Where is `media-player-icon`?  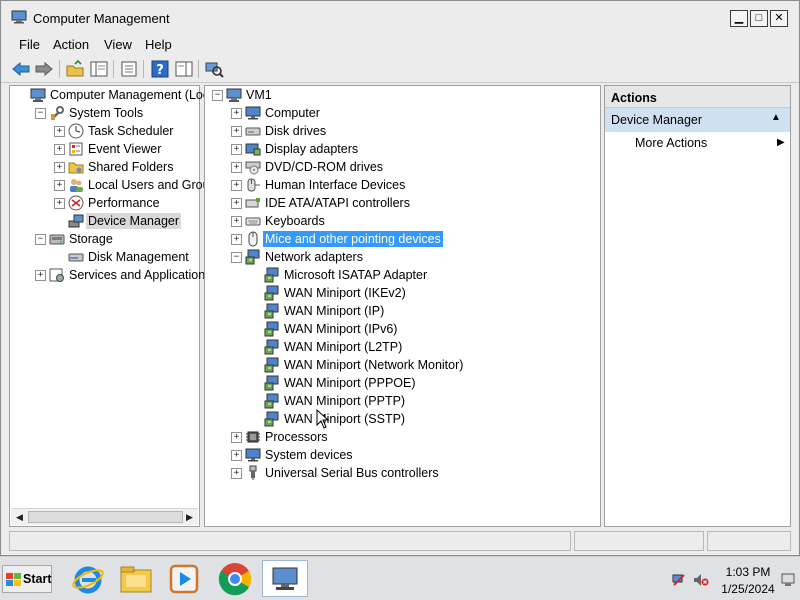 media-player-icon is located at coordinates (184, 579).